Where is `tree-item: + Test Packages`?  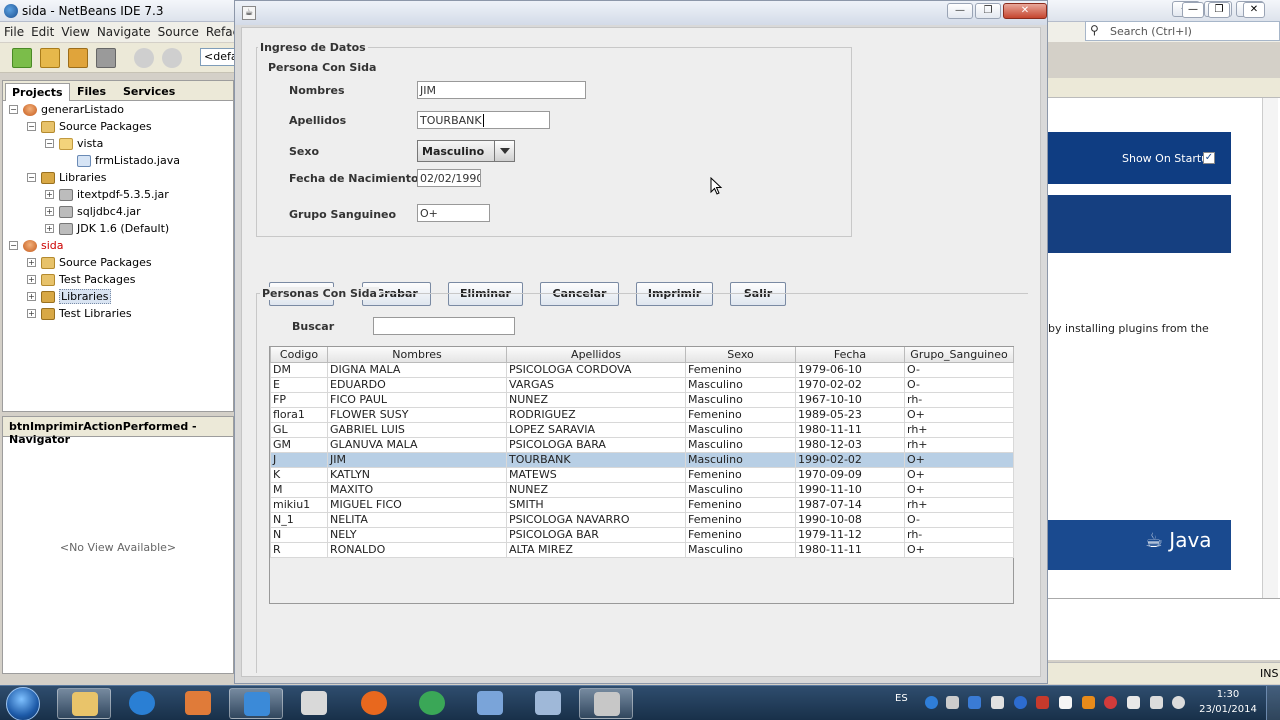 tree-item: + Test Packages is located at coordinates (81, 279).